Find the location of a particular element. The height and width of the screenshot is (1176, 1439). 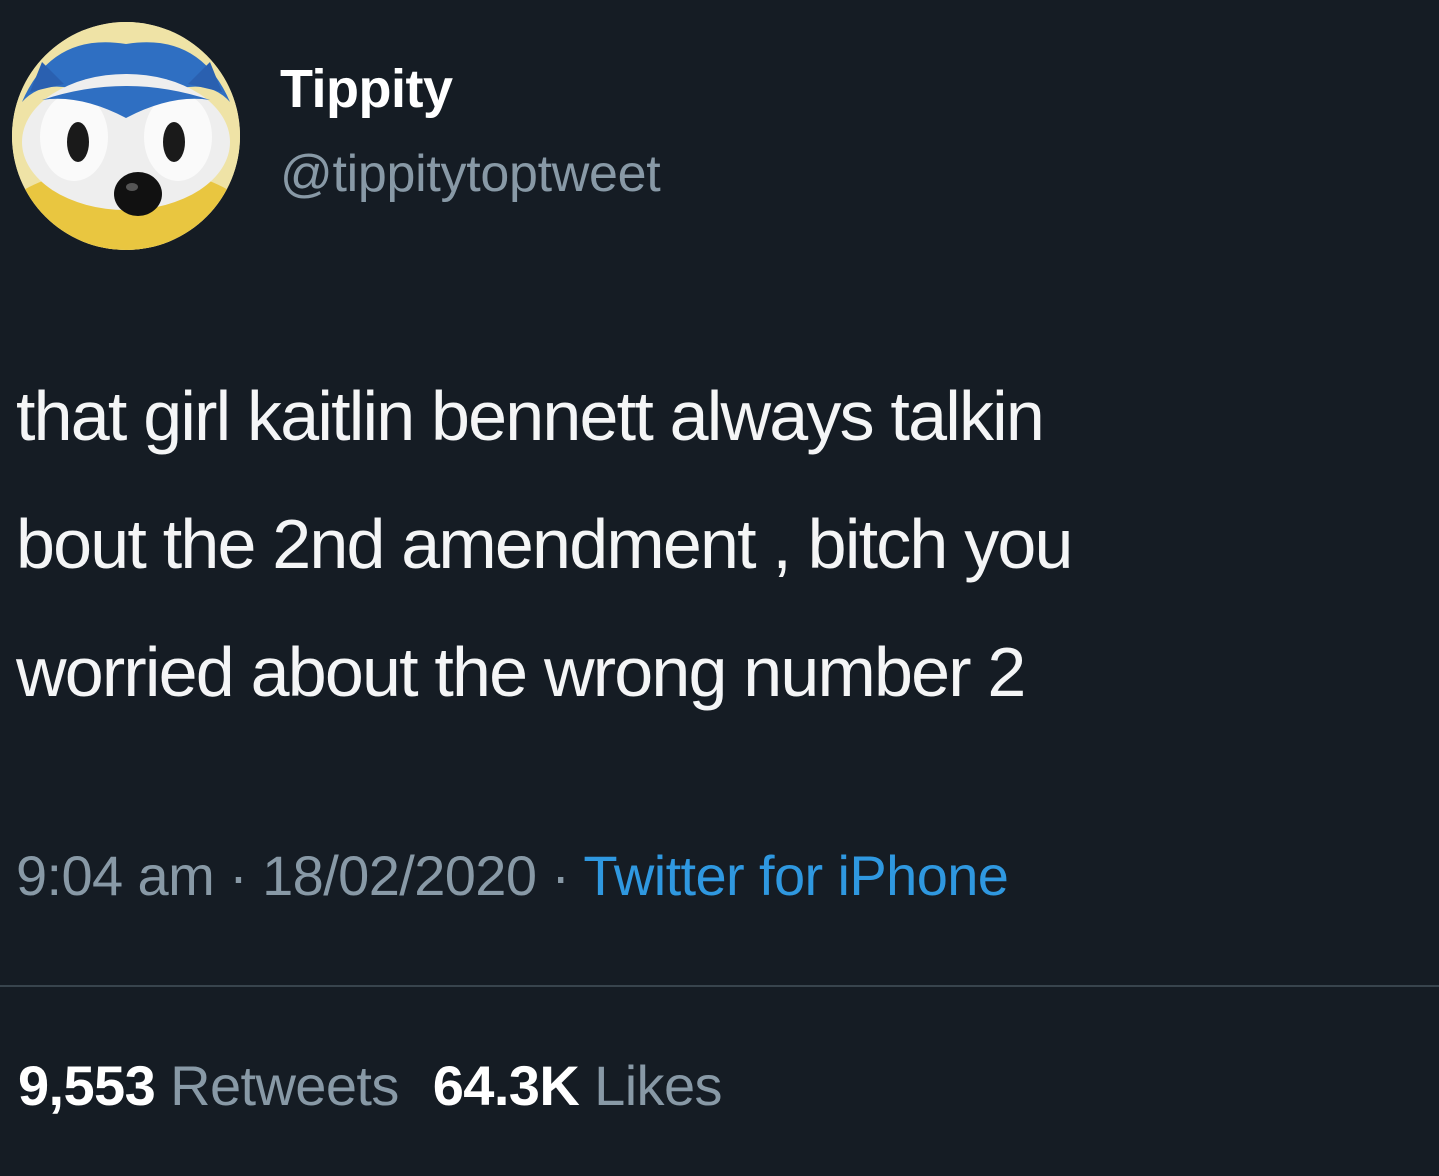

divider is located at coordinates (719, 986).